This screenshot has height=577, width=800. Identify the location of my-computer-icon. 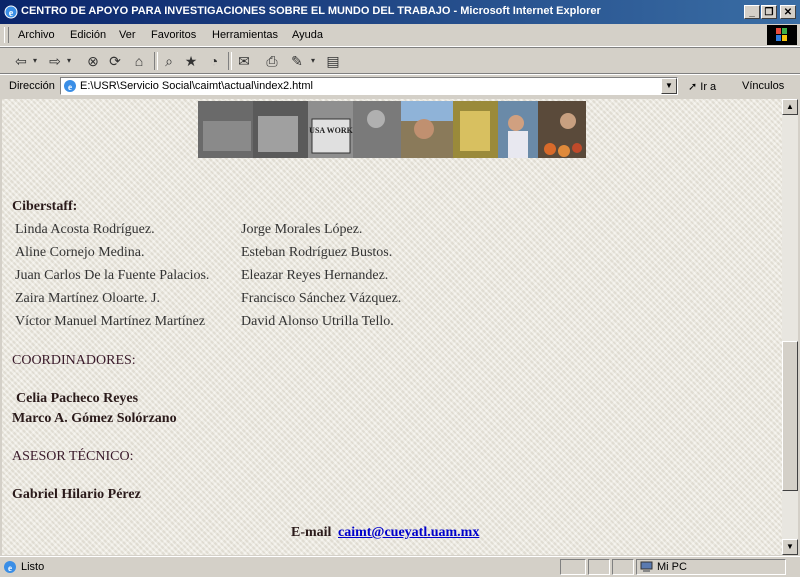
(646, 566).